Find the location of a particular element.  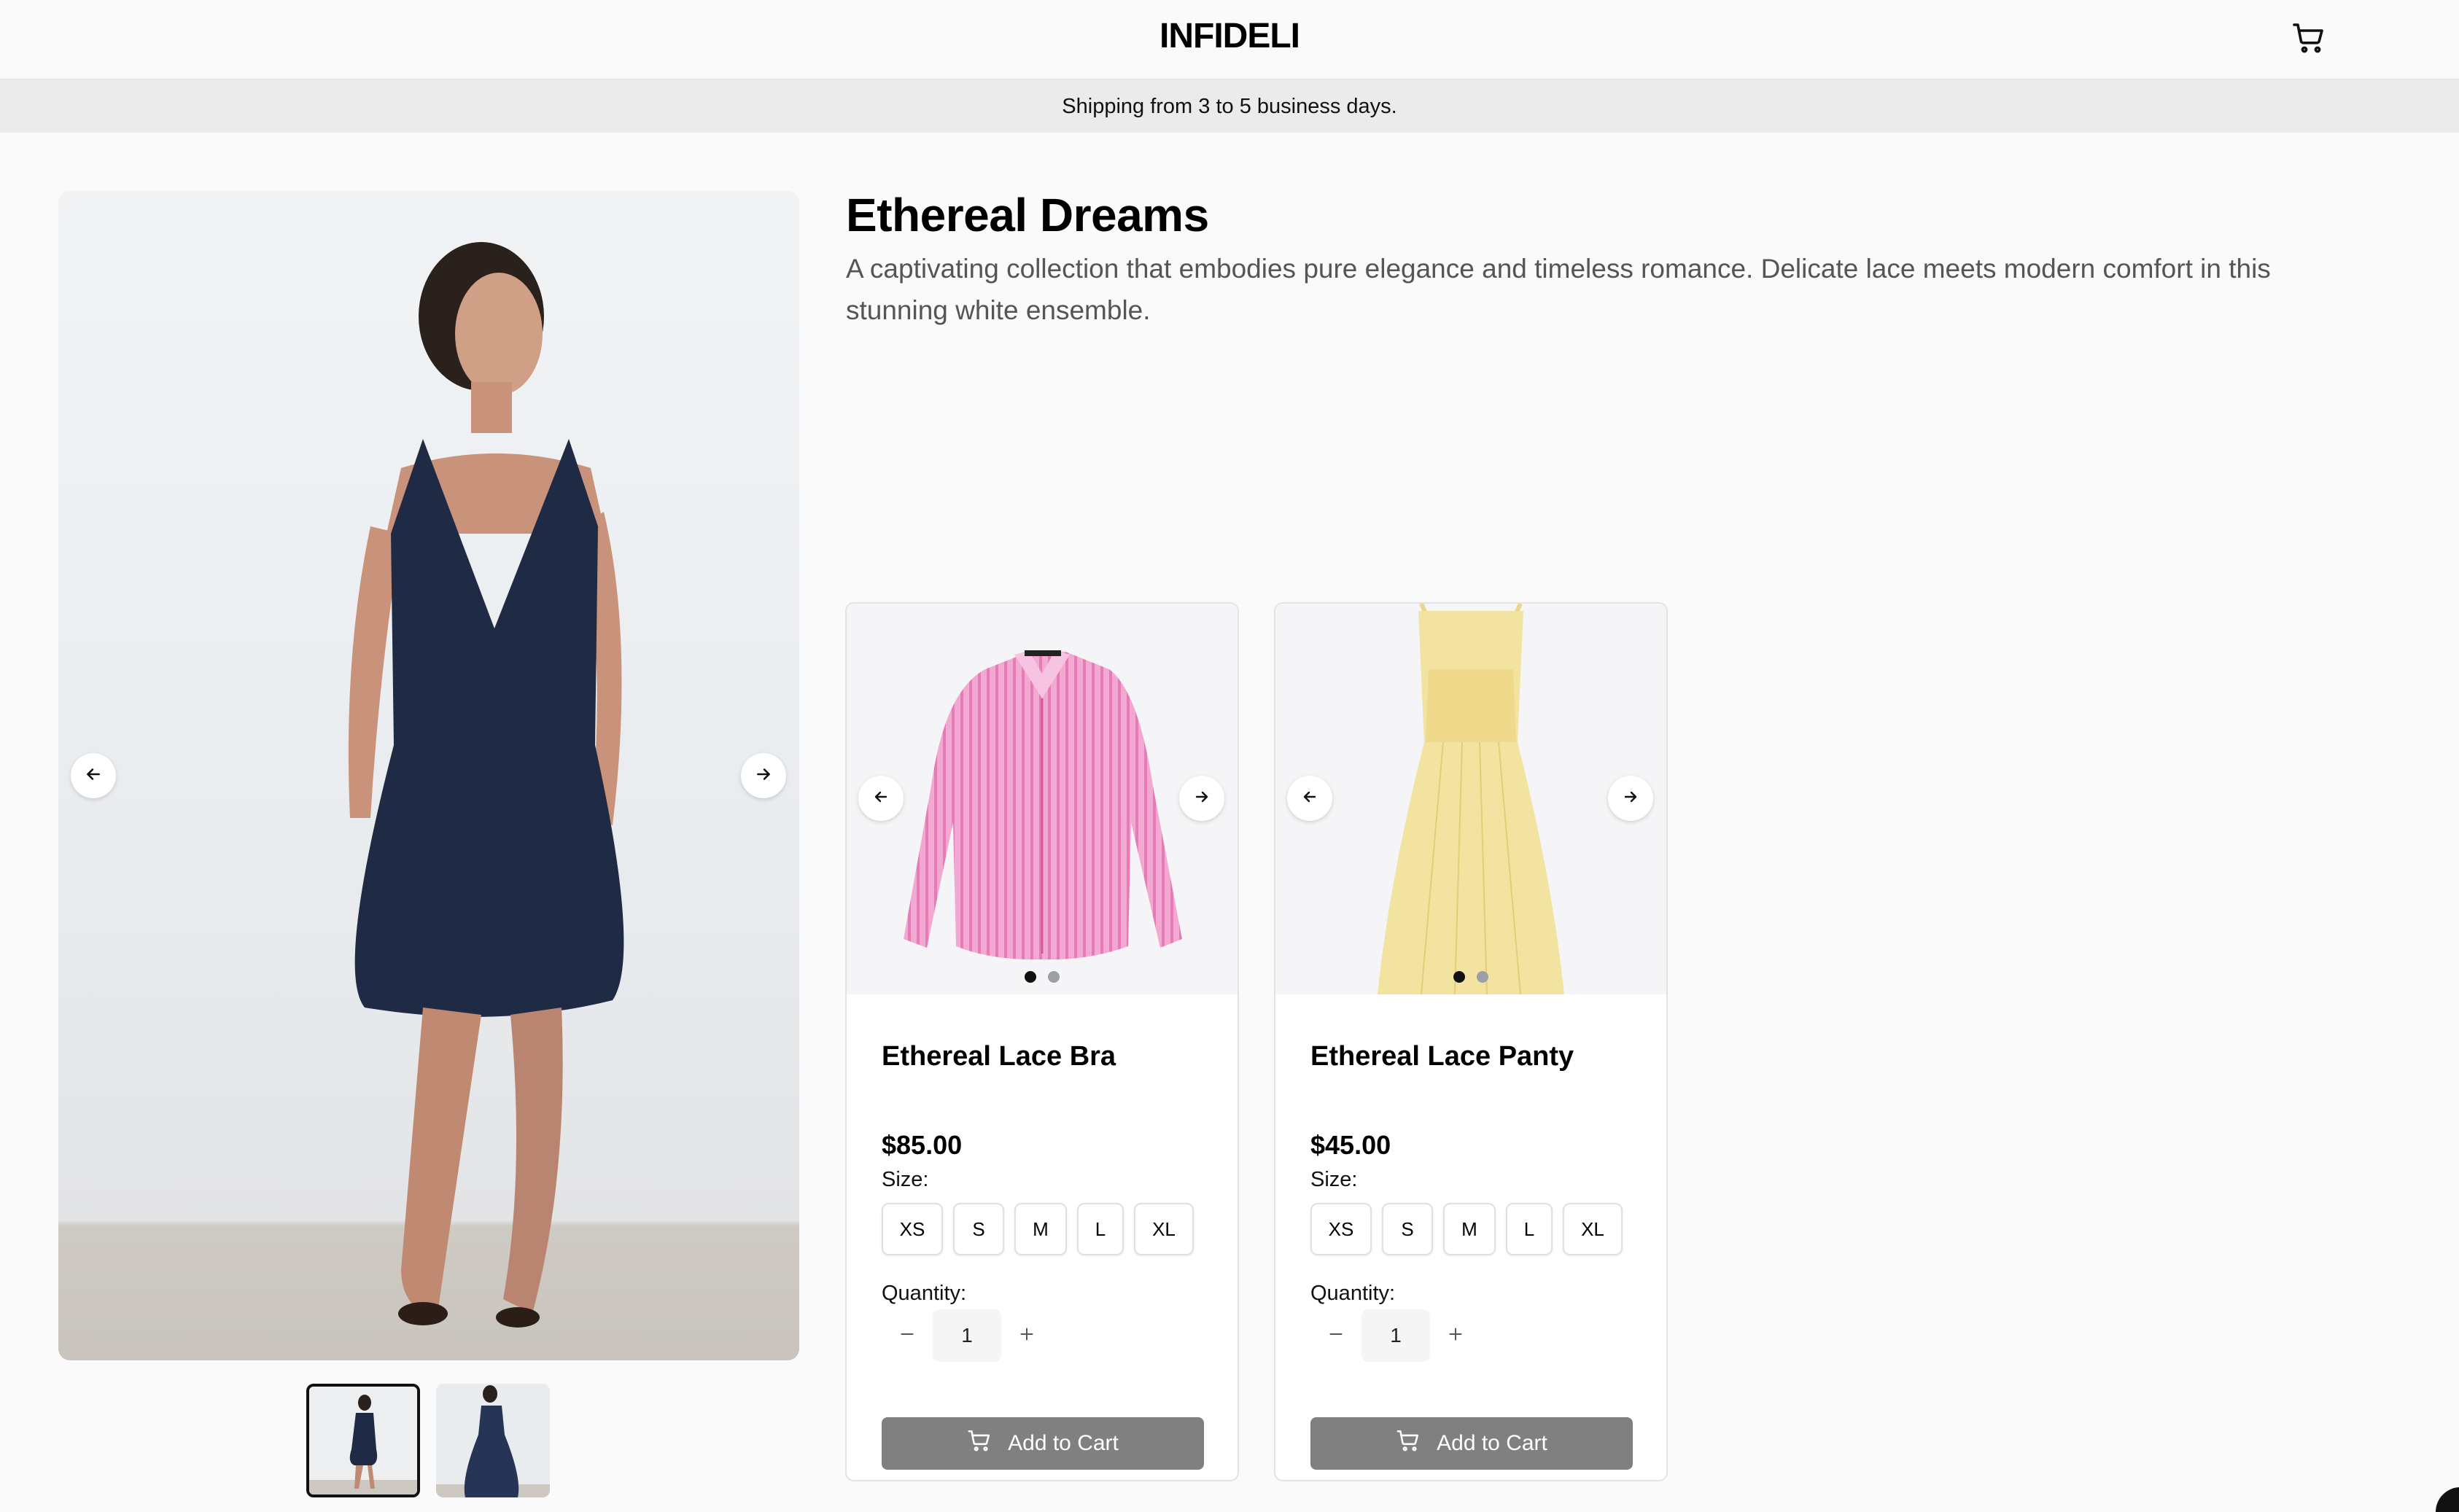

cart-button is located at coordinates (2309, 39).